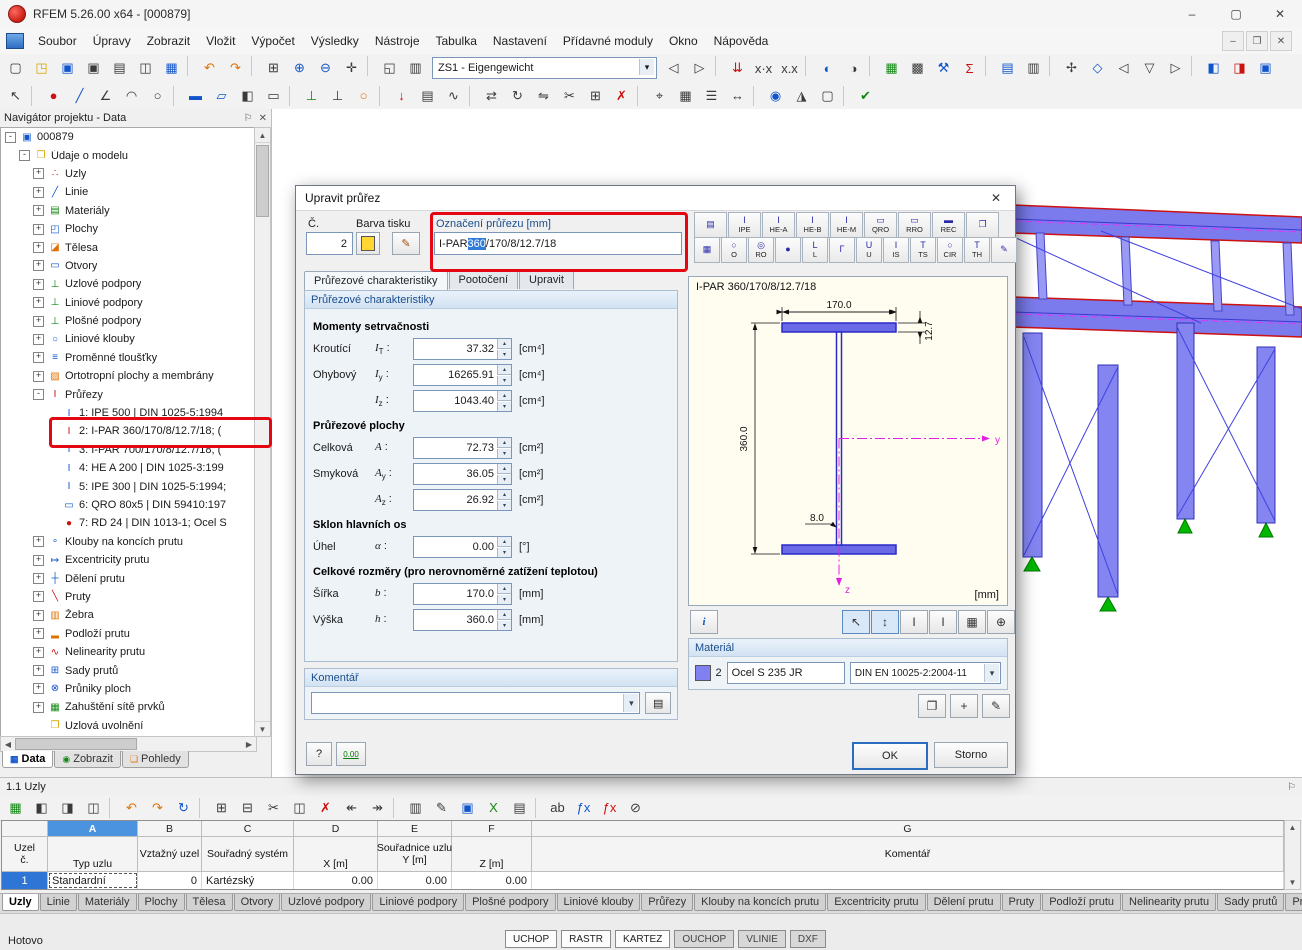 The image size is (1302, 950). I want to click on export-excel-icon: X, so click(493, 808).